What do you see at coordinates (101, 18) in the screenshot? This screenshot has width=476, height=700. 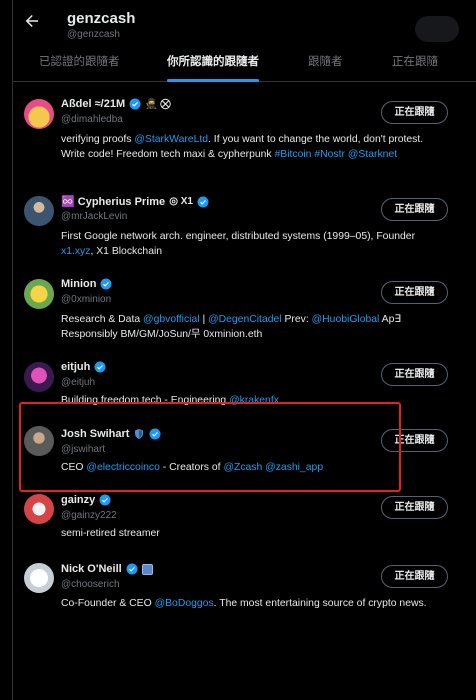 I see `page-title: genzcash` at bounding box center [101, 18].